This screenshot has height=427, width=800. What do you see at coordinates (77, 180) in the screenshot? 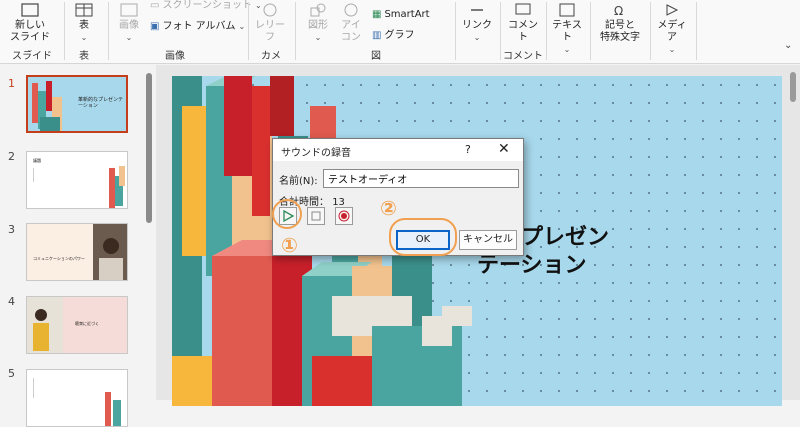
I see `thumbnail-slide-2: 議題` at bounding box center [77, 180].